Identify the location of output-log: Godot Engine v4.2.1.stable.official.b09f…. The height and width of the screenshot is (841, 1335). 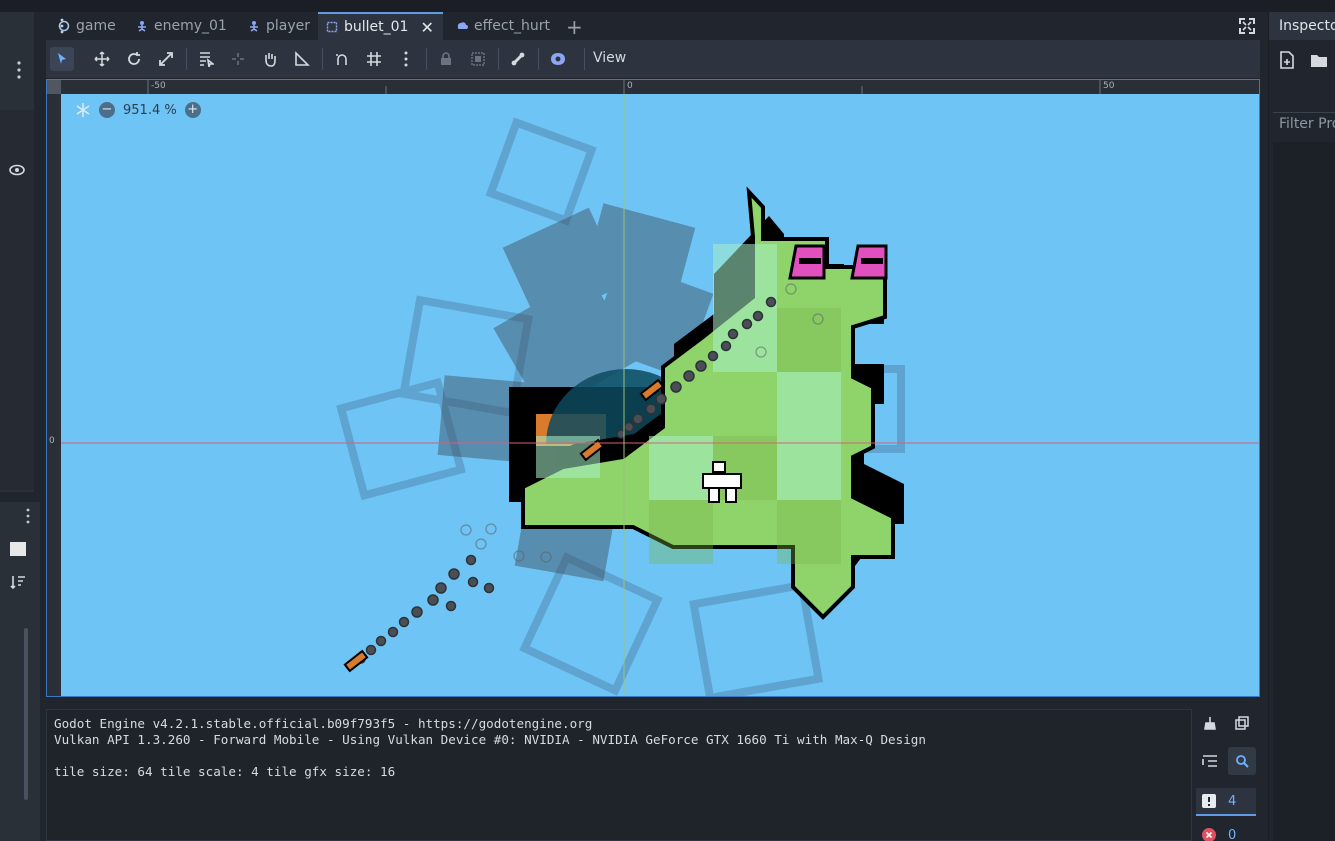
(619, 775).